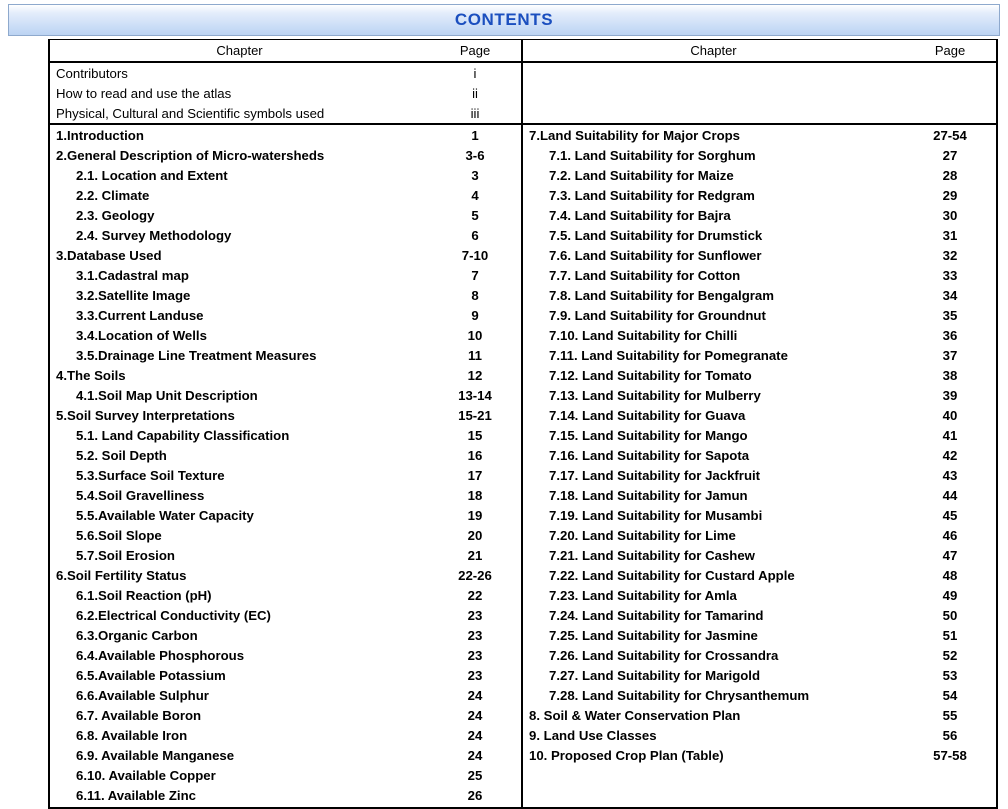 This screenshot has width=1008, height=809. What do you see at coordinates (150, 475) in the screenshot?
I see `toc-entry-label: 5.3.Surface Soil Texture` at bounding box center [150, 475].